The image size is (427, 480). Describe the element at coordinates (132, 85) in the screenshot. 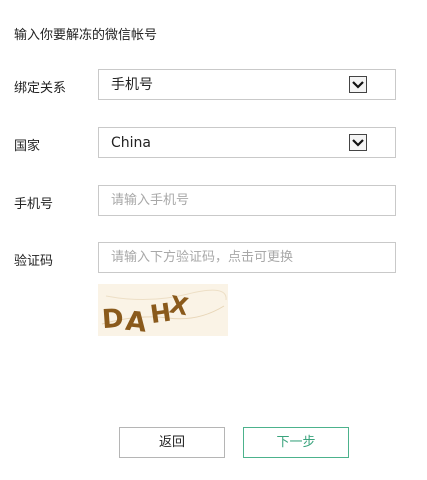

I see `binding-select-value: 手机号` at that location.